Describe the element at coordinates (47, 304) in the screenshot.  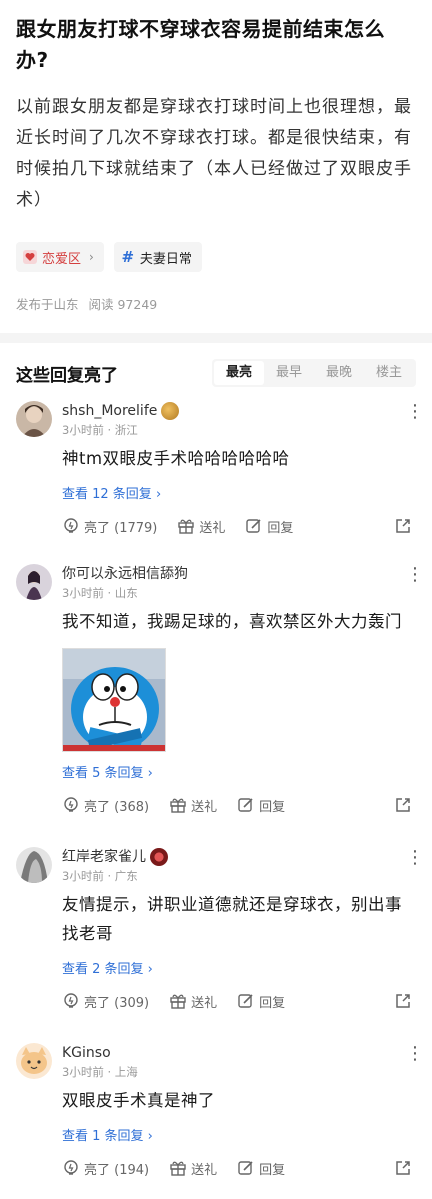
I see `post-location: 发布于山东` at that location.